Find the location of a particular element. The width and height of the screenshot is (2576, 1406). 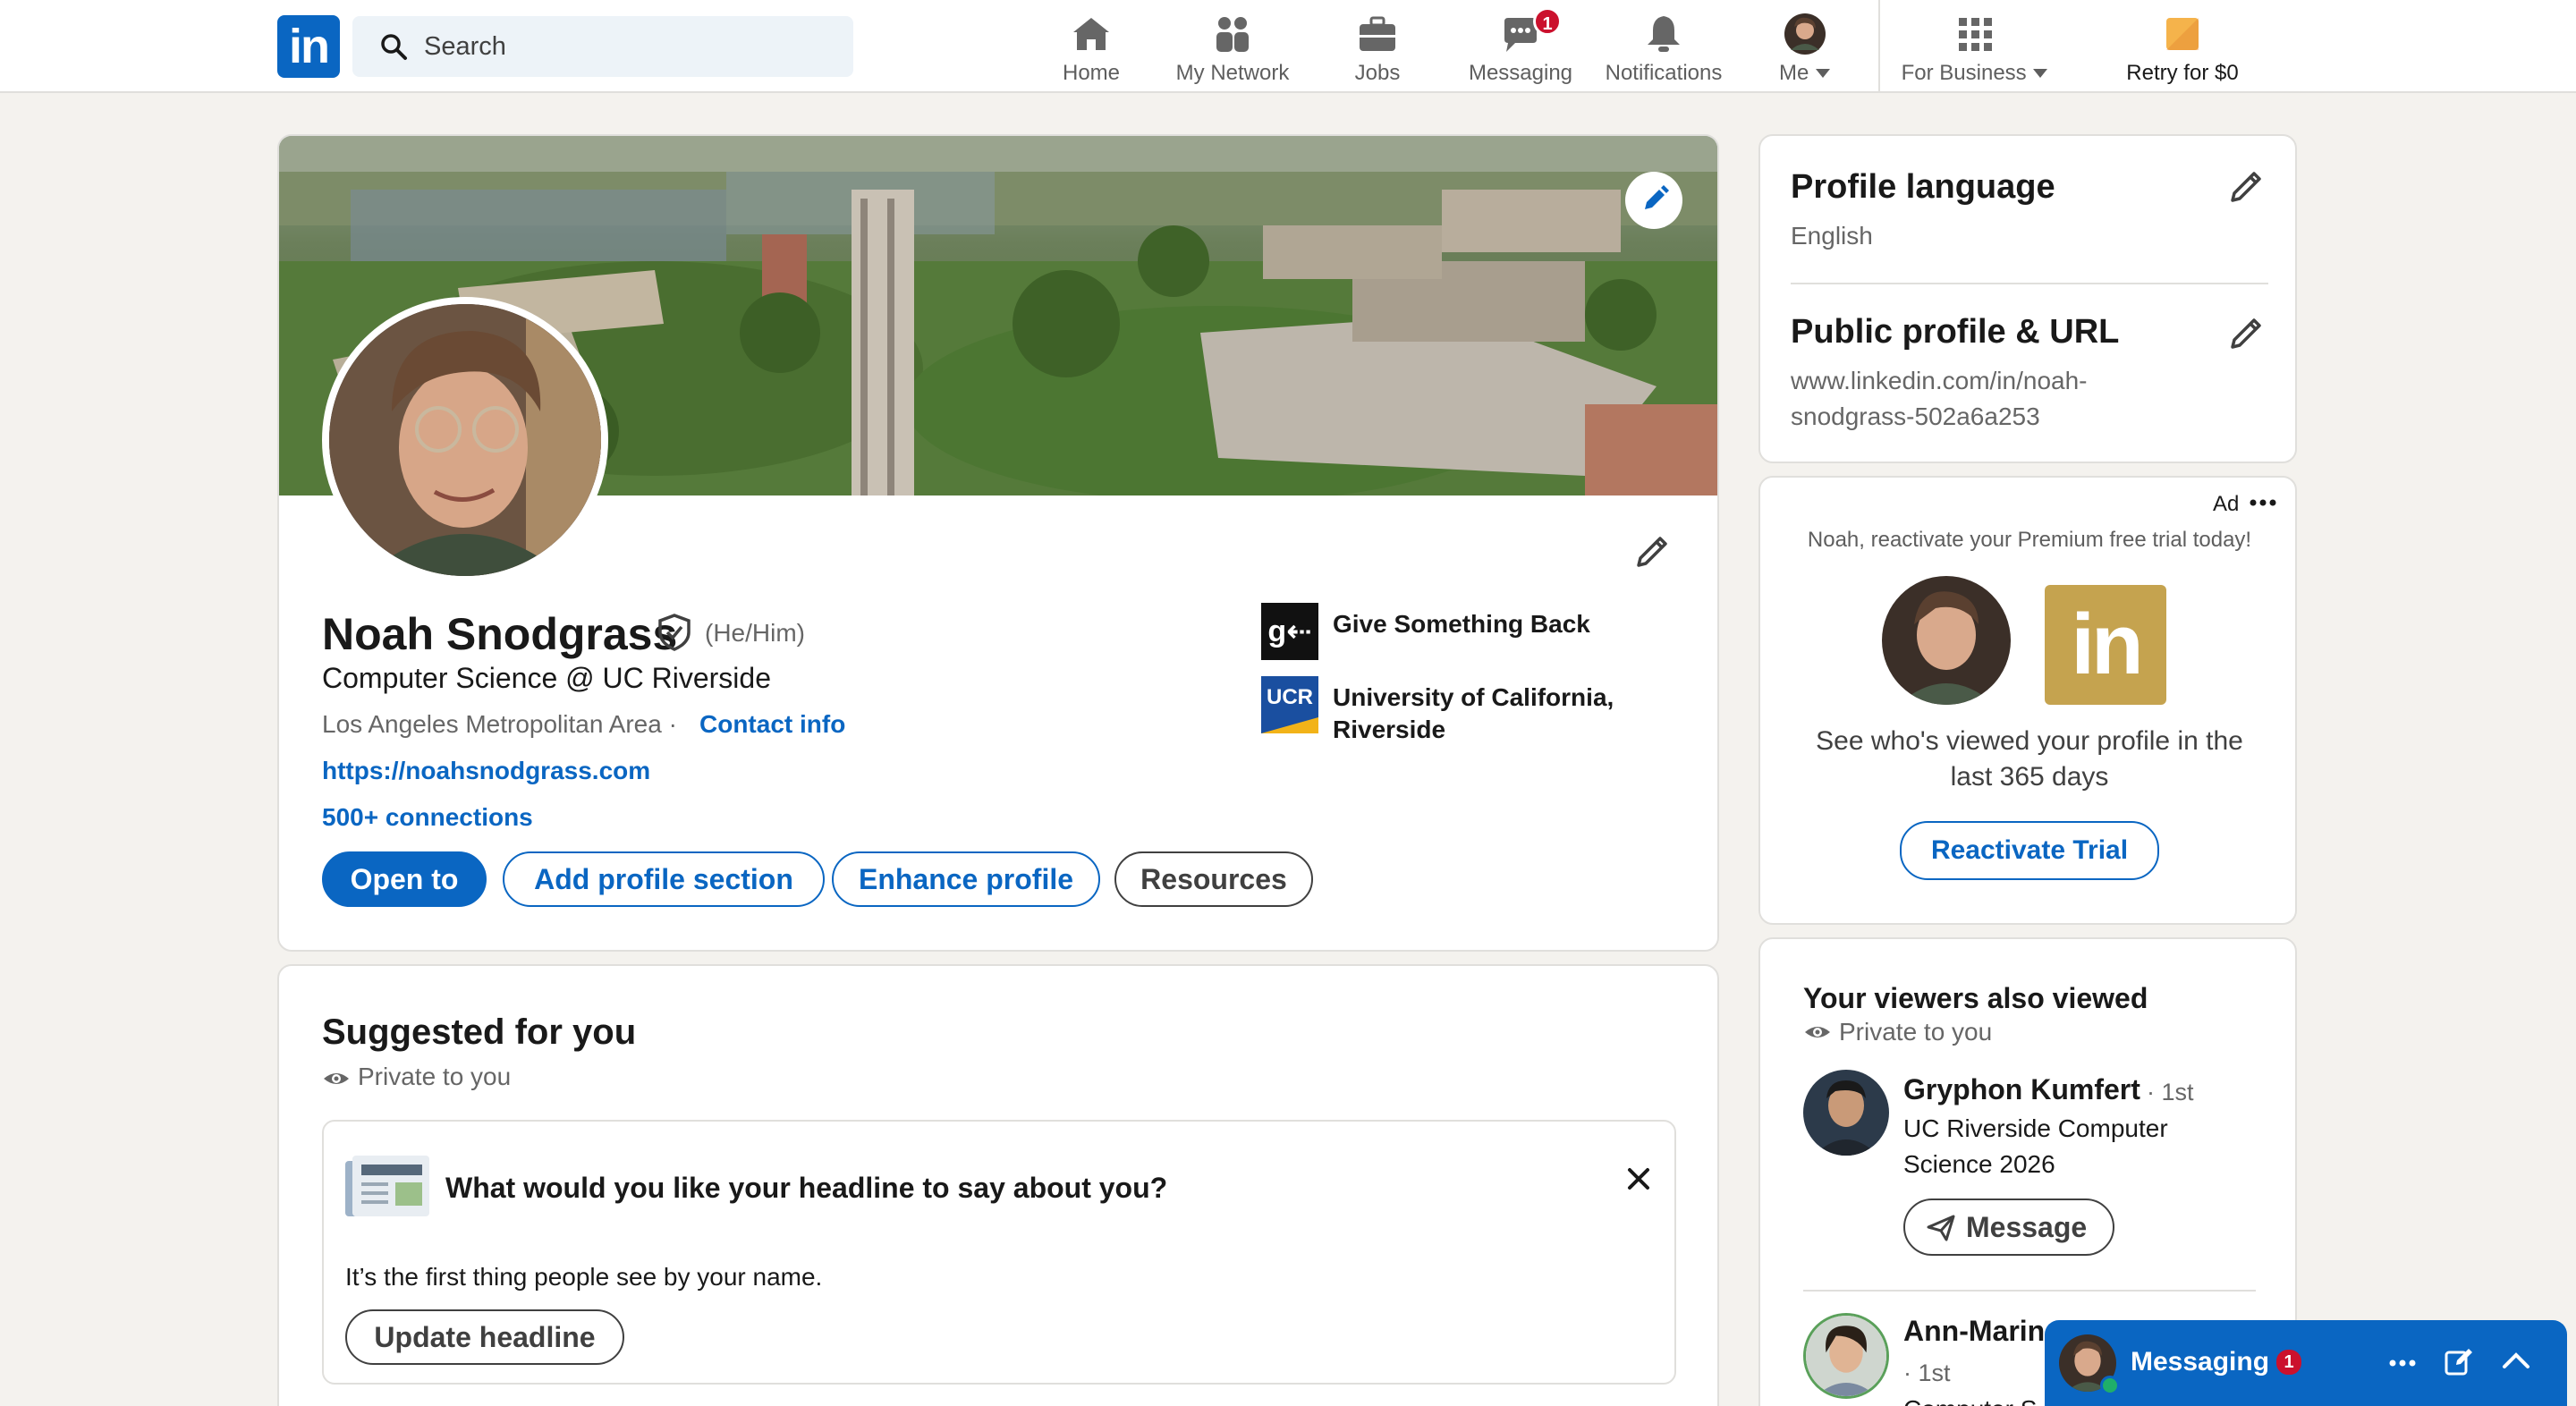

website-link: https://noahsnodgrass.com is located at coordinates (486, 771).